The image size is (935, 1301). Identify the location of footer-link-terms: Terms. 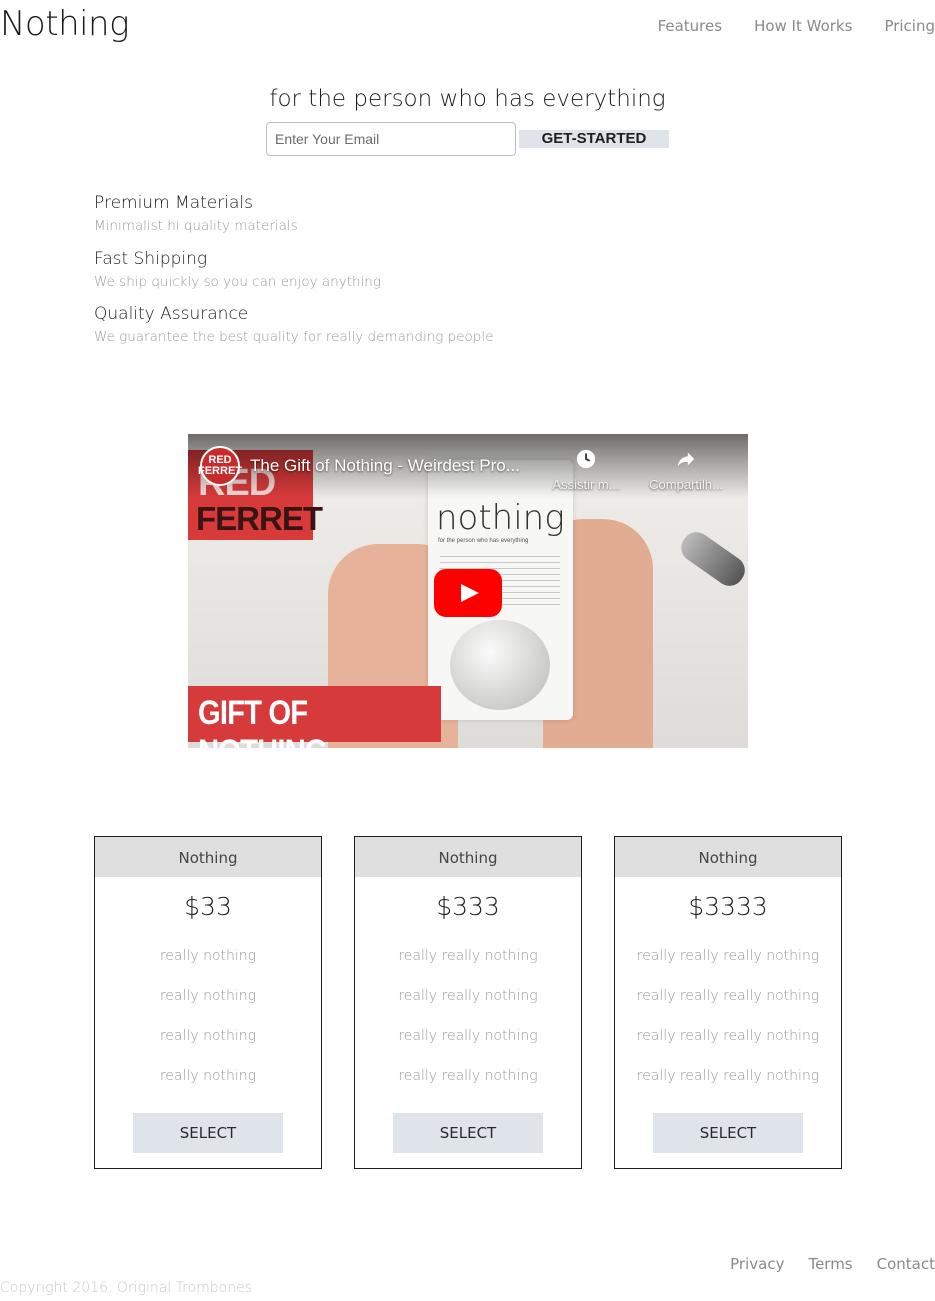
(830, 1264).